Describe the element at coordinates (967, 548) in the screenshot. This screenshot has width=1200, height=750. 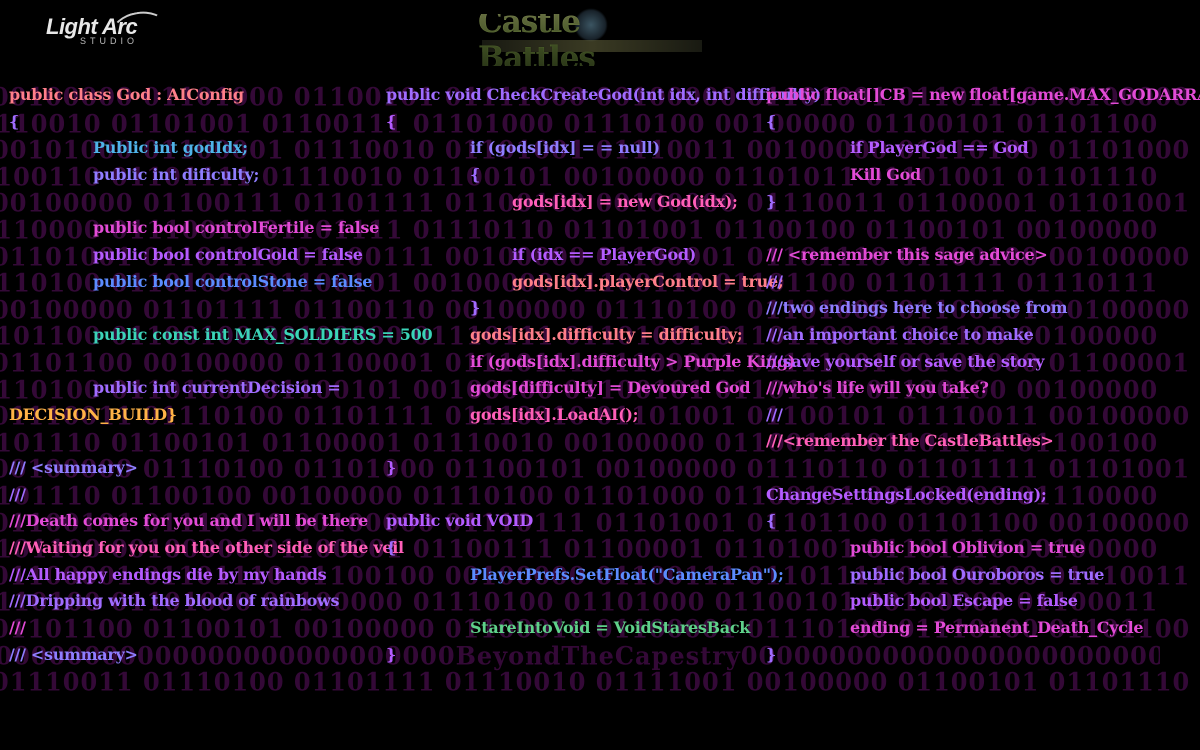
I see `code-line: public bool Oblivion = true` at that location.